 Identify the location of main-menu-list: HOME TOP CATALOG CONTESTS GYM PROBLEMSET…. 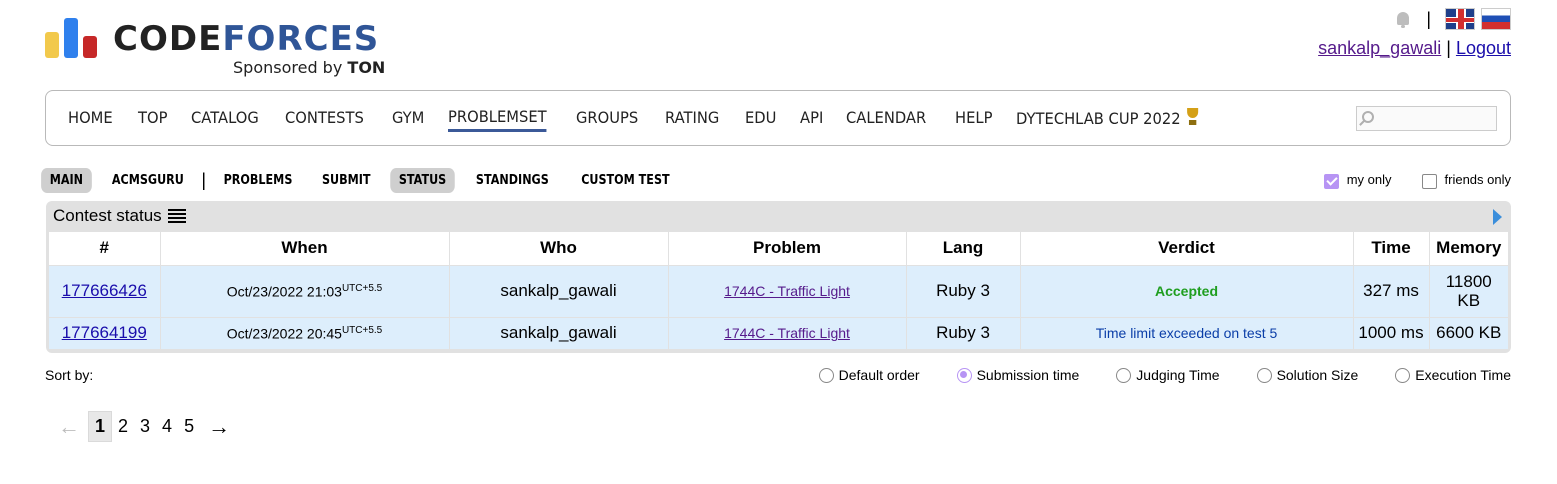
(653, 119).